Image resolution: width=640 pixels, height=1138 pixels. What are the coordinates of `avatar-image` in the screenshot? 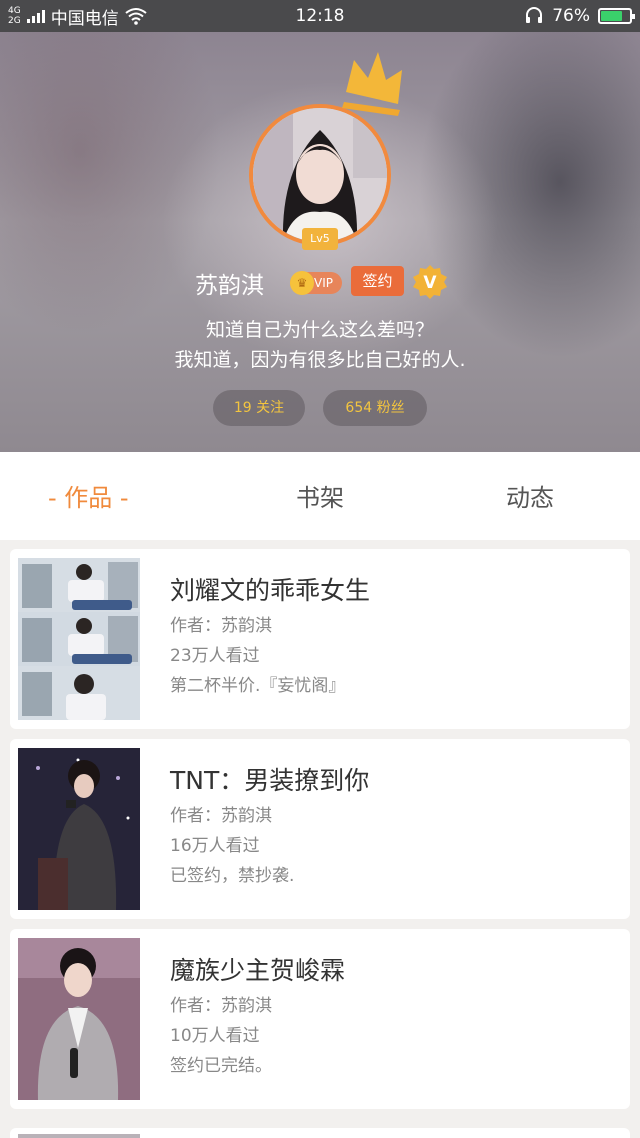 It's located at (320, 175).